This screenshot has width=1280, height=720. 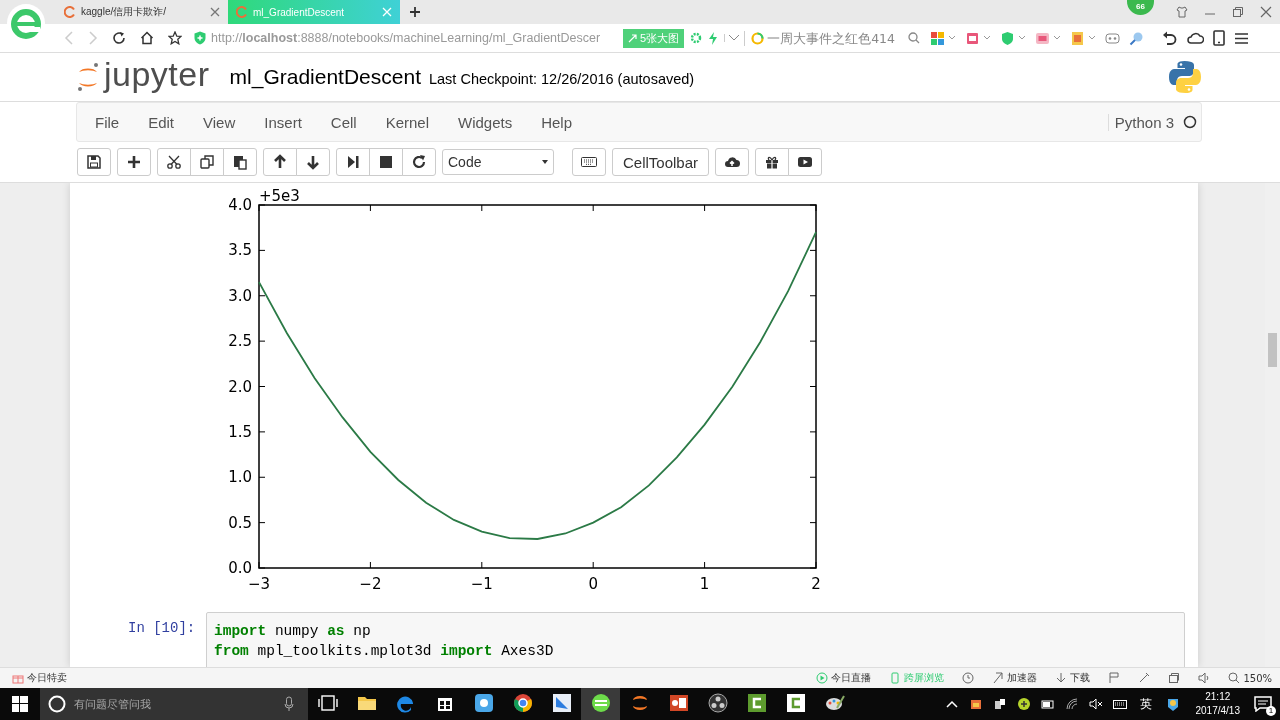 What do you see at coordinates (240, 477) in the screenshot?
I see `y-tick-label: 1.0` at bounding box center [240, 477].